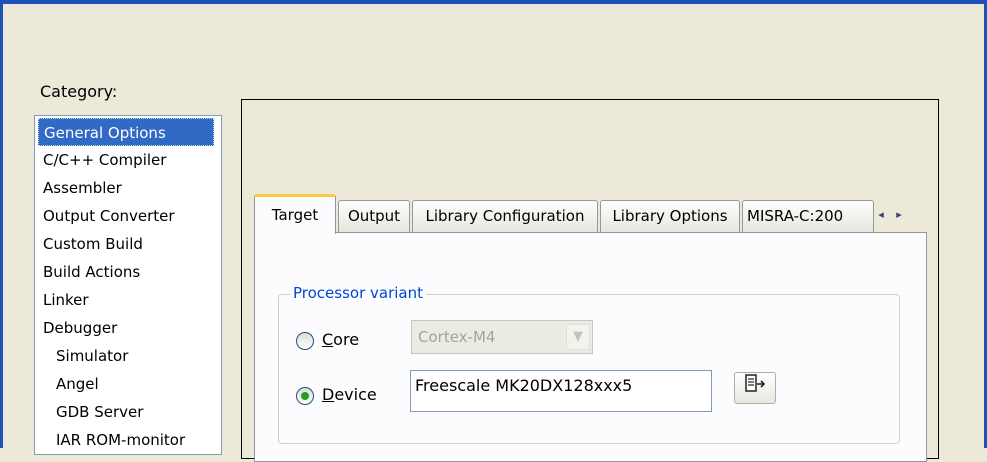 This screenshot has height=462, width=987. I want to click on tab-output-label: Output, so click(374, 216).